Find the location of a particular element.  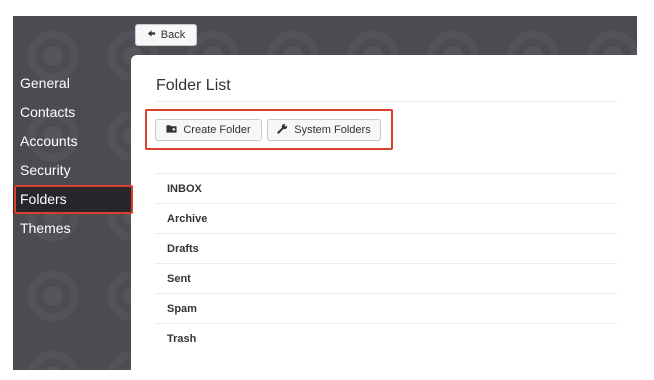

sidebar-item-accounts: Accounts is located at coordinates (72, 141).